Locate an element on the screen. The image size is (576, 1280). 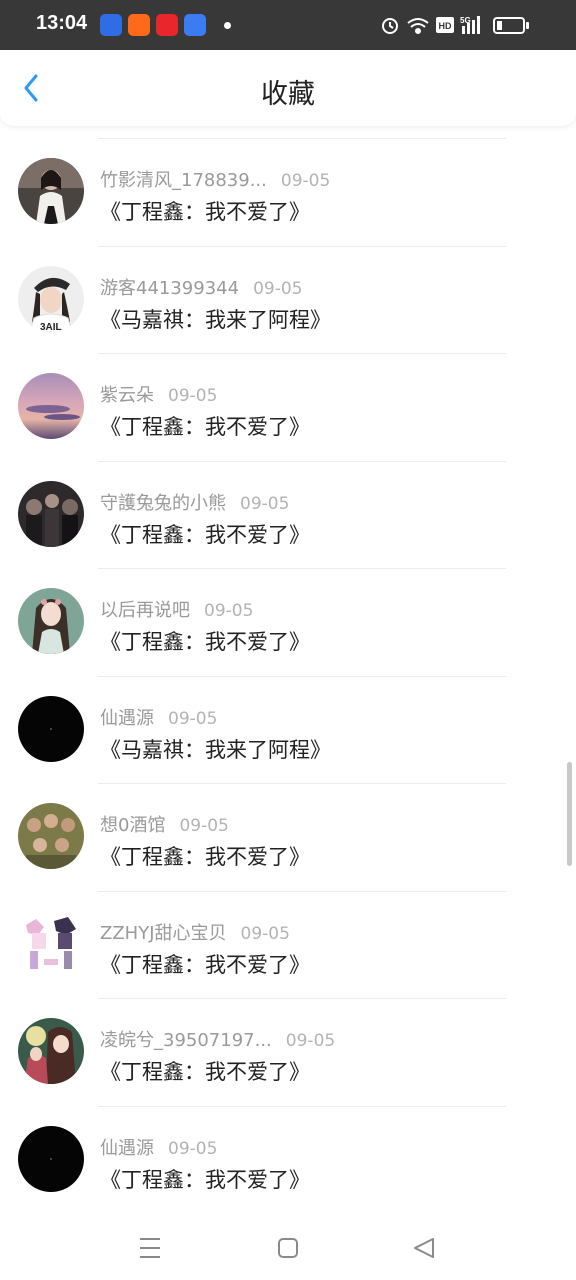
list-item: 仙遇源 09-05 《丁程鑫：我不爱了》 is located at coordinates (288, 1159).